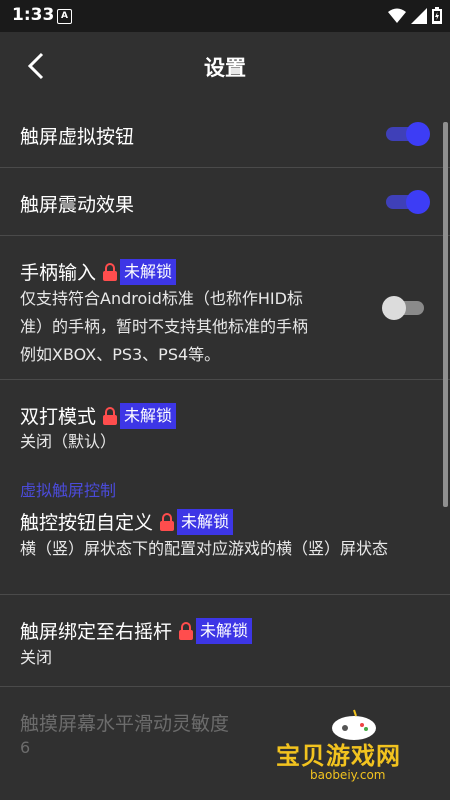 This screenshot has height=800, width=450. I want to click on setting-title: 触屏震动效果, so click(77, 205).